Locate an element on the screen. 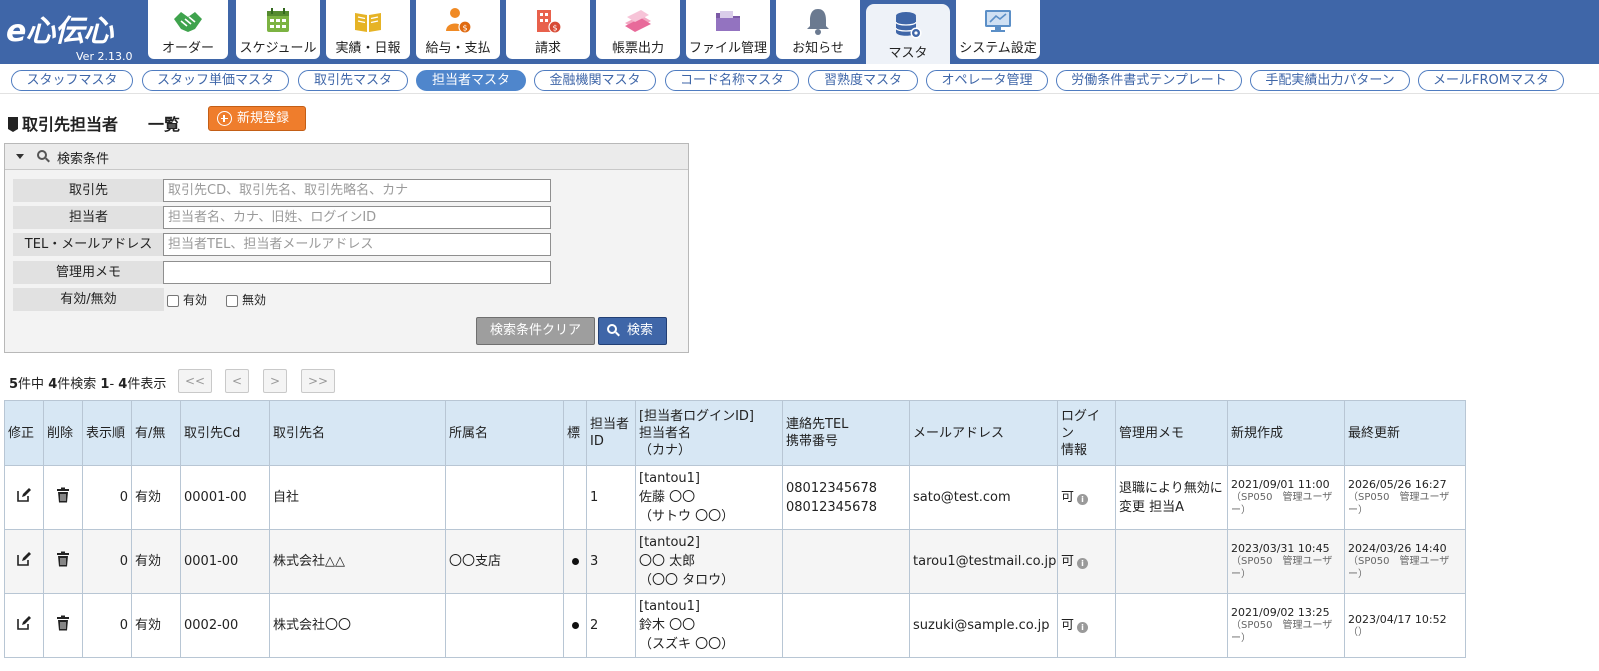 Image resolution: width=1599 pixels, height=671 pixels. subnav-mail-from-master: メールFROMマスタ is located at coordinates (1491, 80).